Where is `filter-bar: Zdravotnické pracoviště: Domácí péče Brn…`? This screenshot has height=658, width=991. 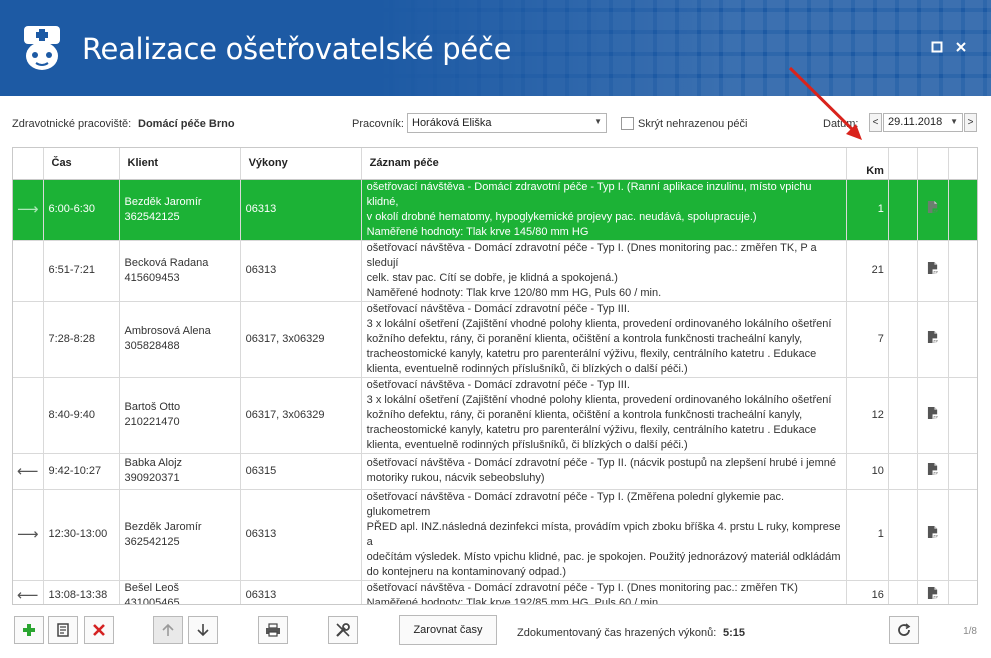
filter-bar: Zdravotnické pracoviště: Domácí péče Brn… is located at coordinates (495, 124).